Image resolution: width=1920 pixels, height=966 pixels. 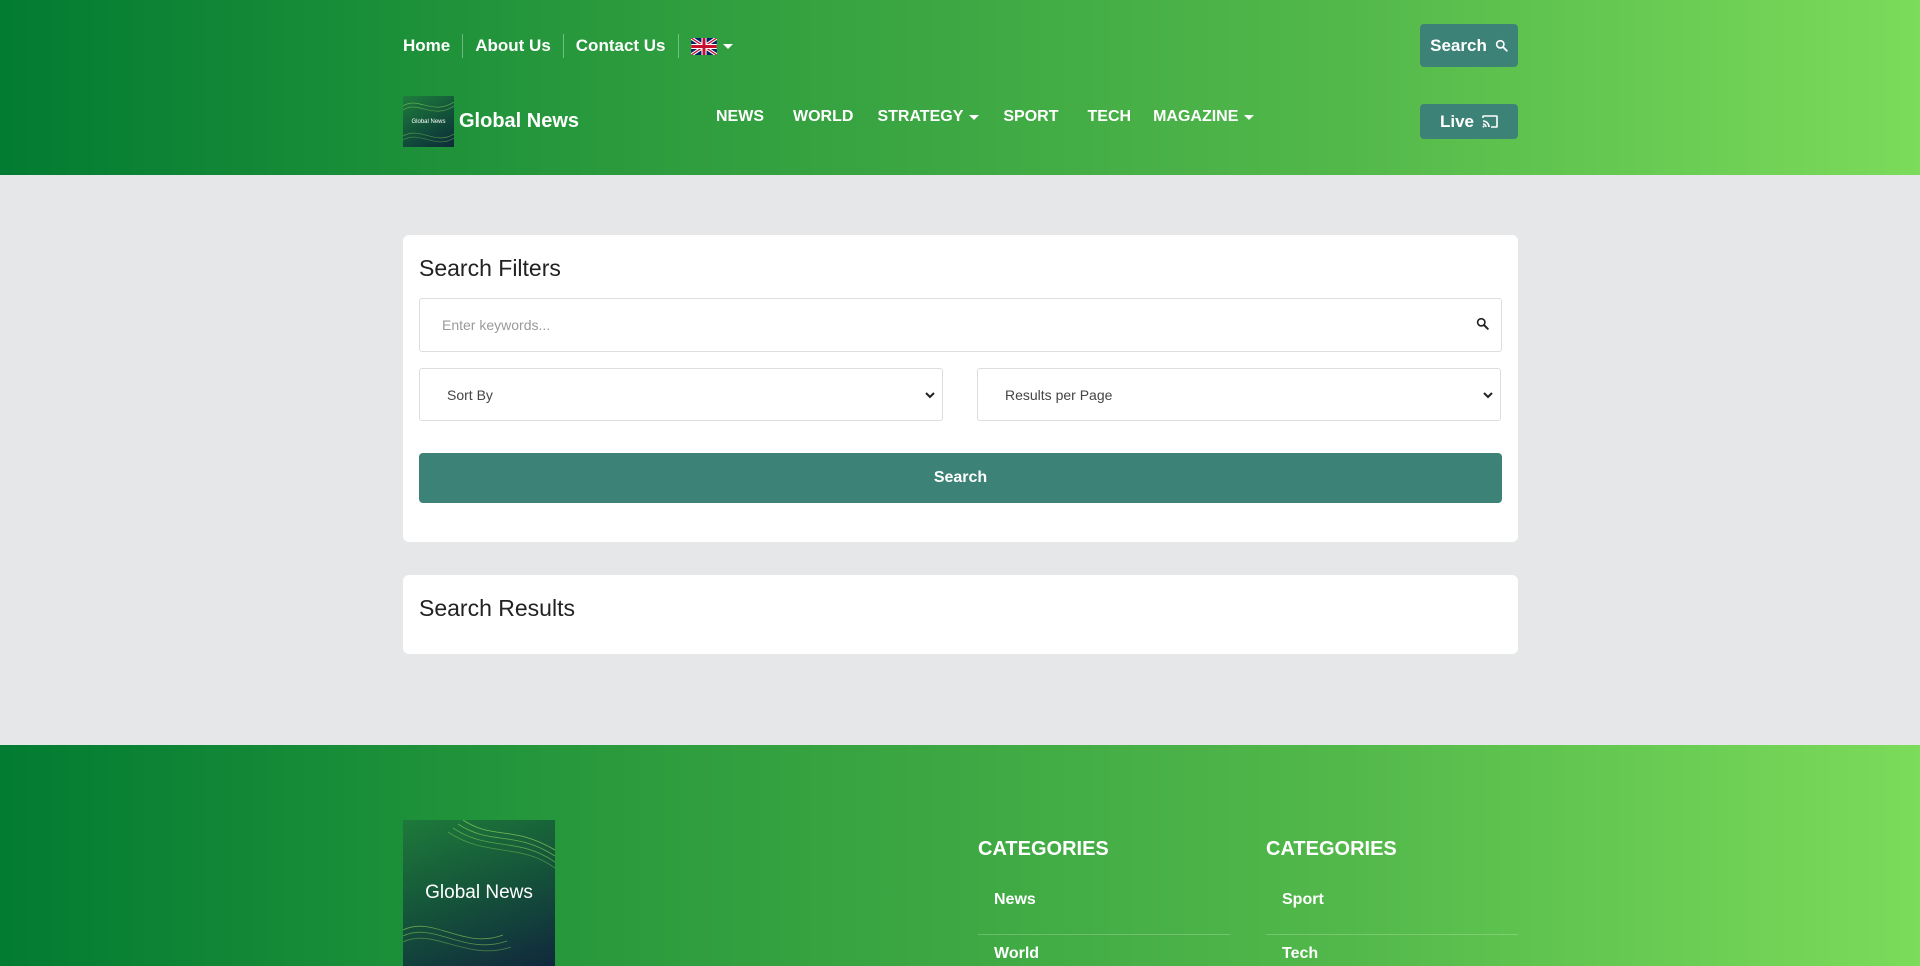 I want to click on keyword-input, so click(x=960, y=325).